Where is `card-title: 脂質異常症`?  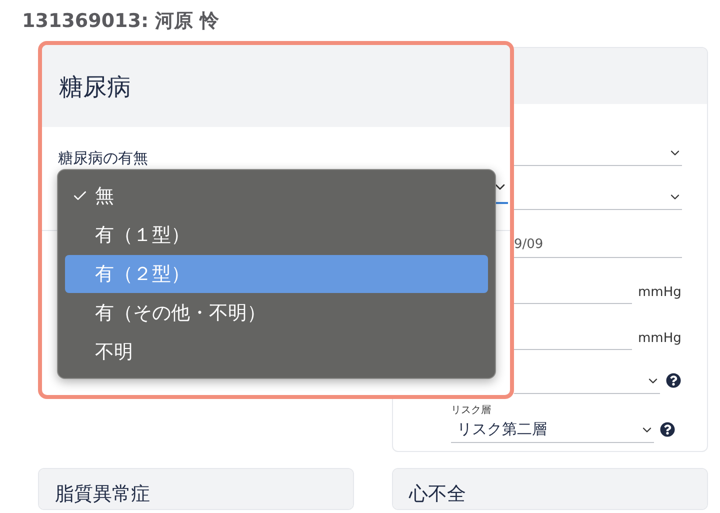
card-title: 脂質異常症 is located at coordinates (196, 489).